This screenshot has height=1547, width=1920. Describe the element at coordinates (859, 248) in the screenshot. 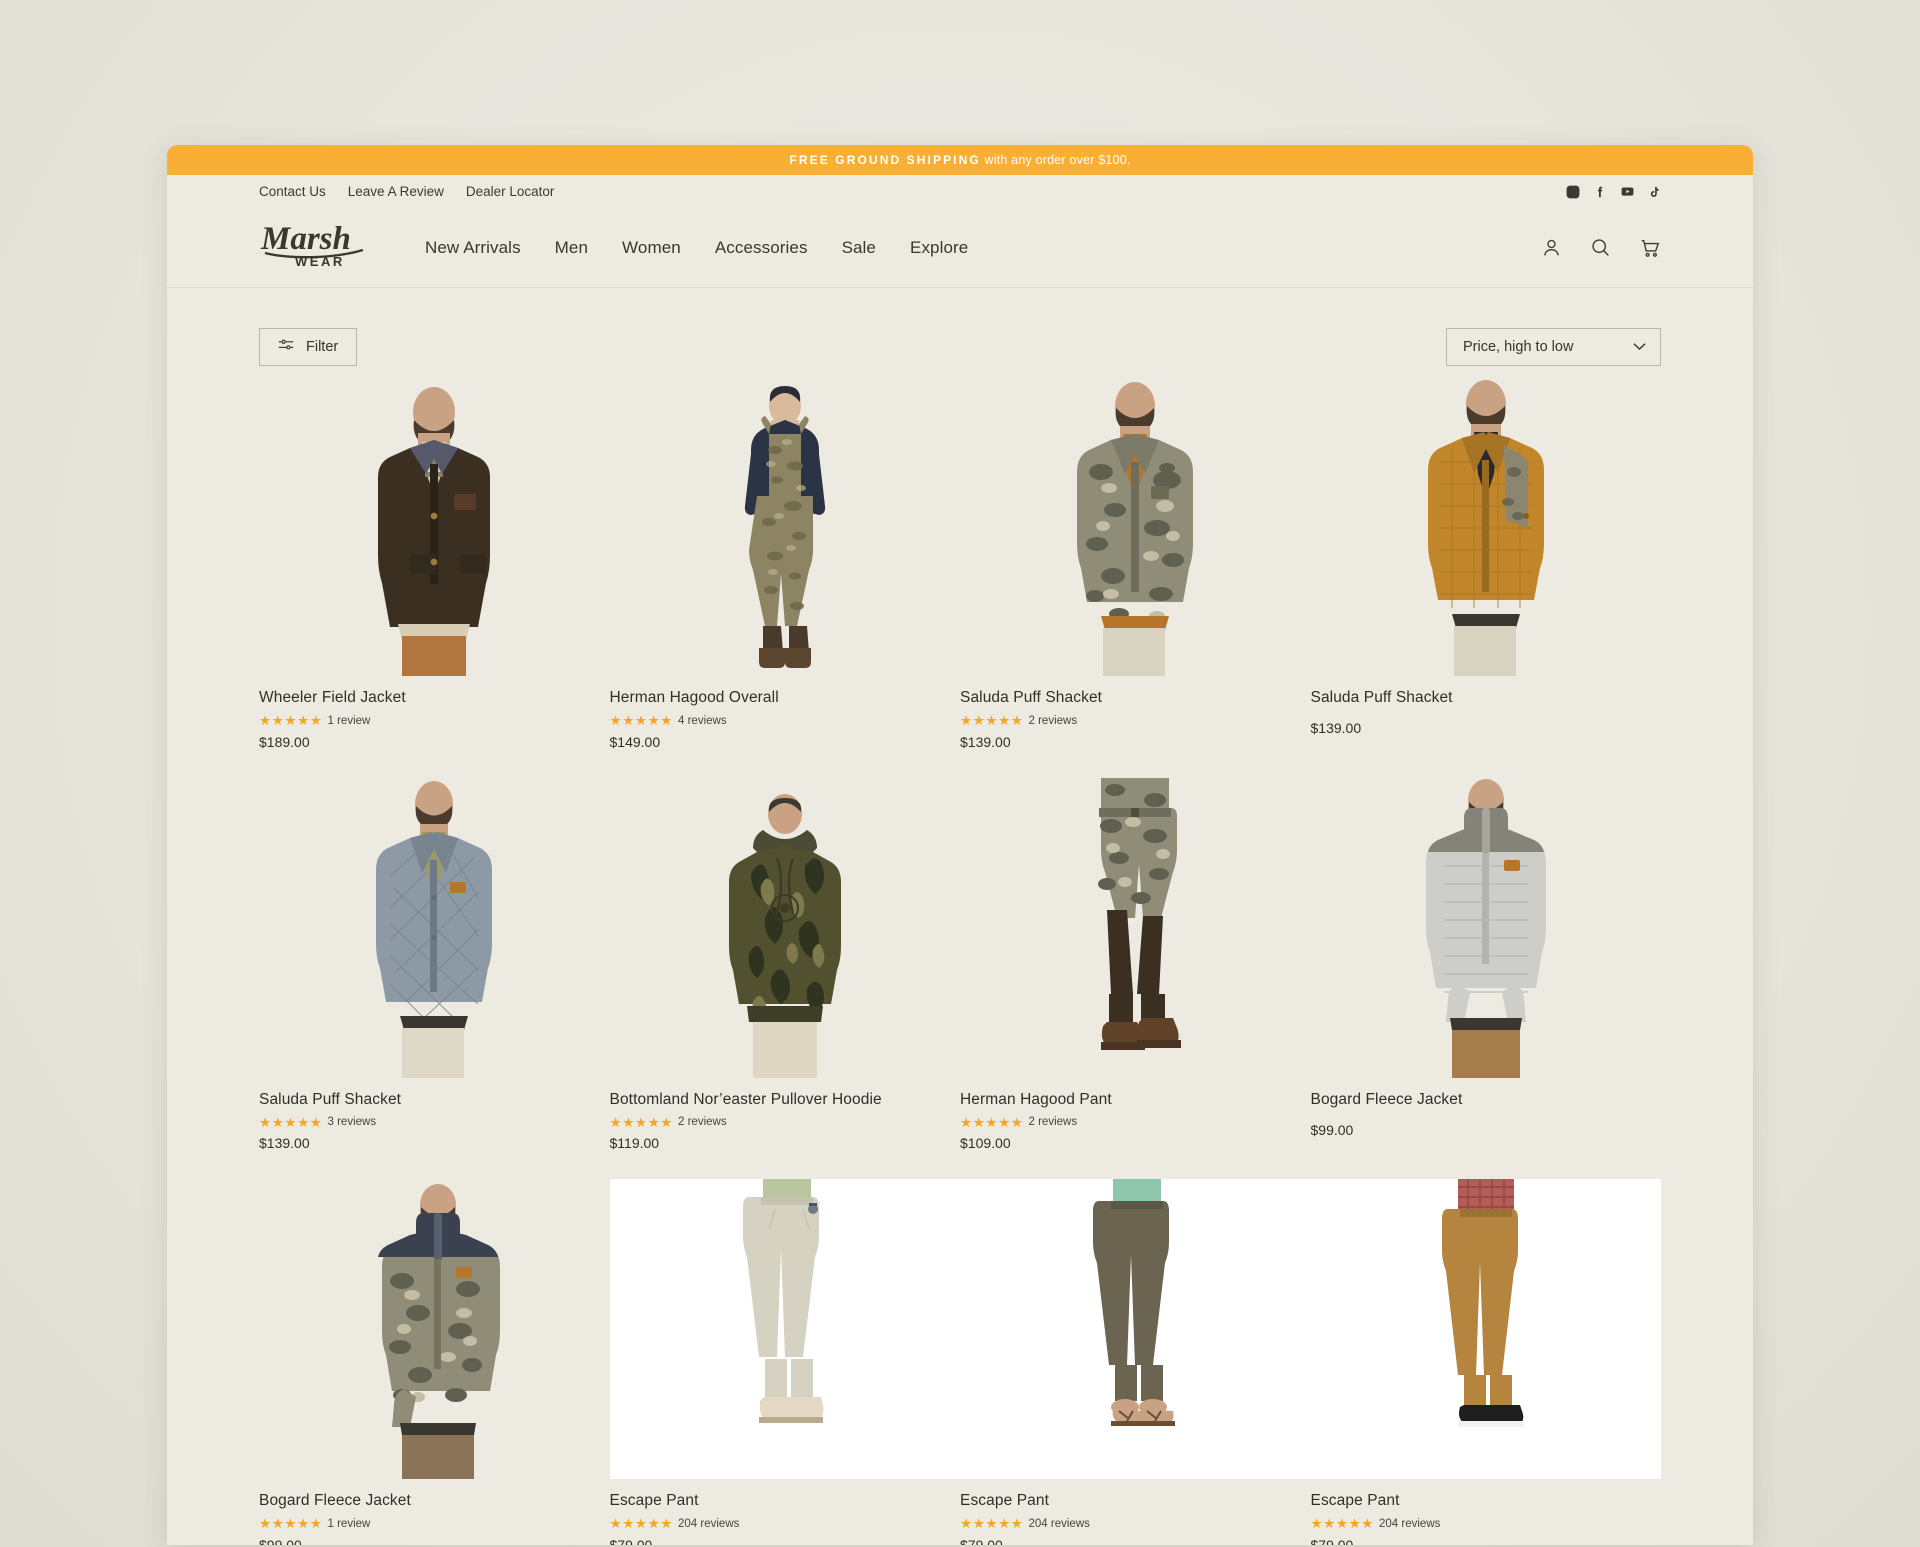

I see `nav-item-sale: Sale` at that location.